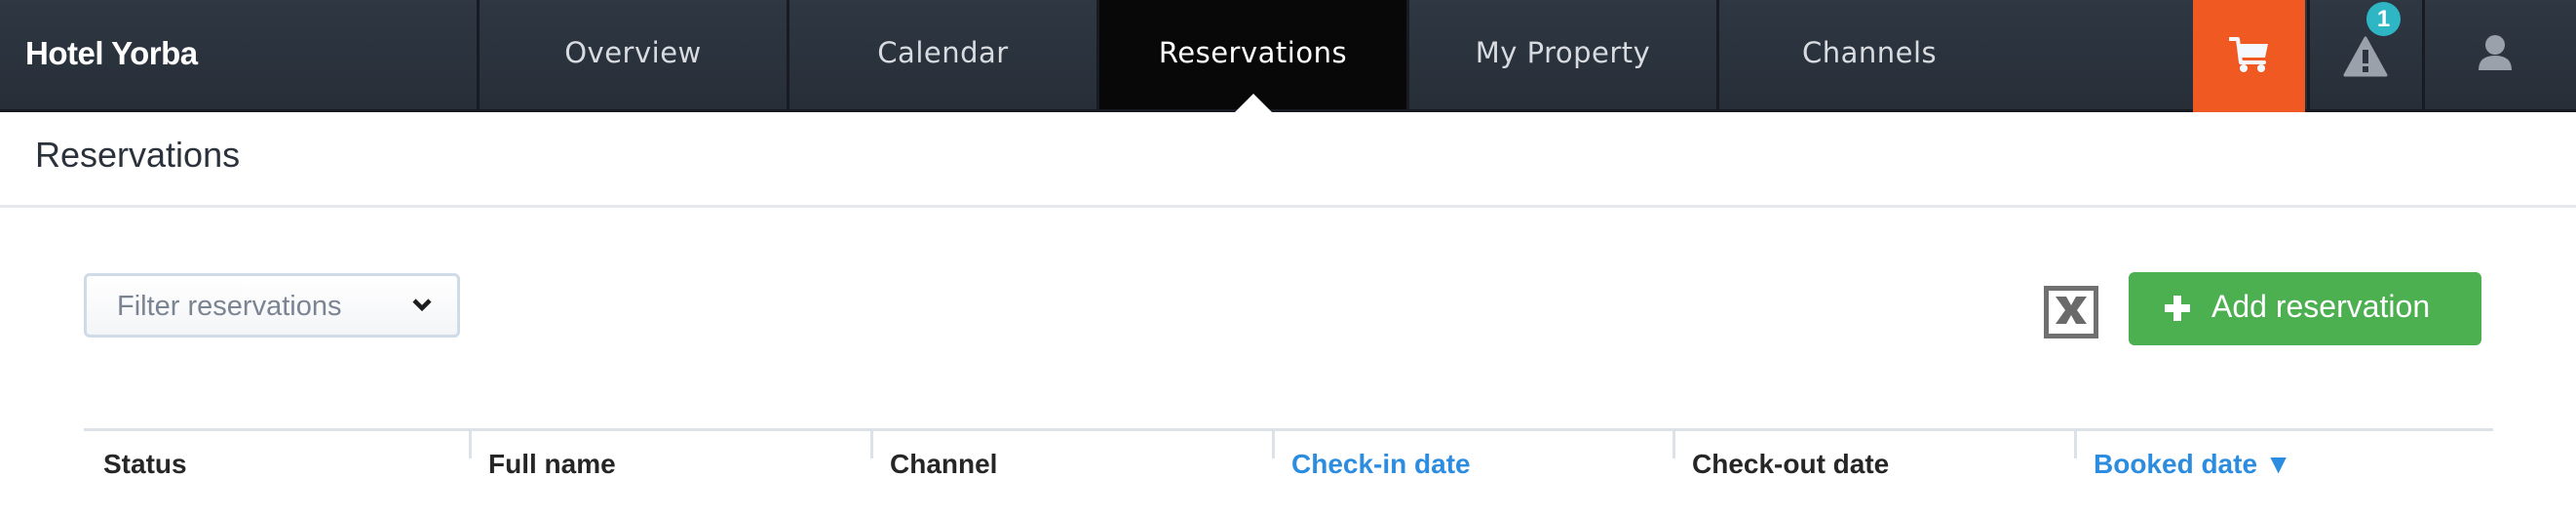 This screenshot has width=2576, height=517. I want to click on tab-channels: Channels, so click(1957, 54).